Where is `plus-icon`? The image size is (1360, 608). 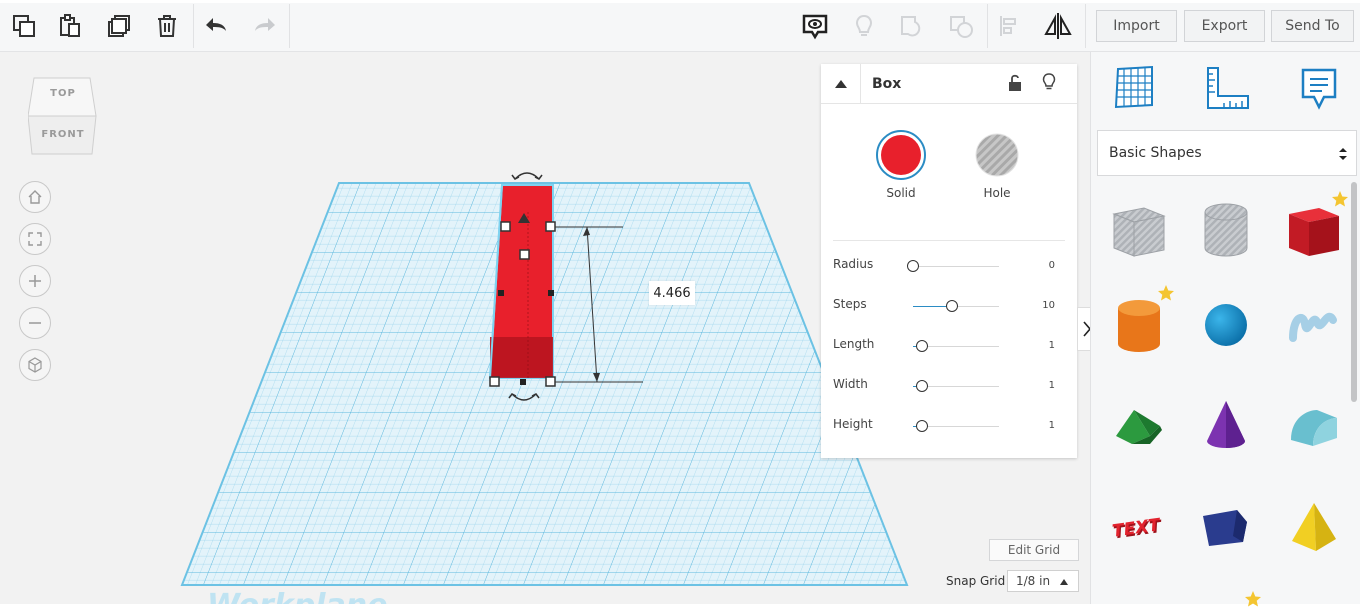 plus-icon is located at coordinates (35, 281).